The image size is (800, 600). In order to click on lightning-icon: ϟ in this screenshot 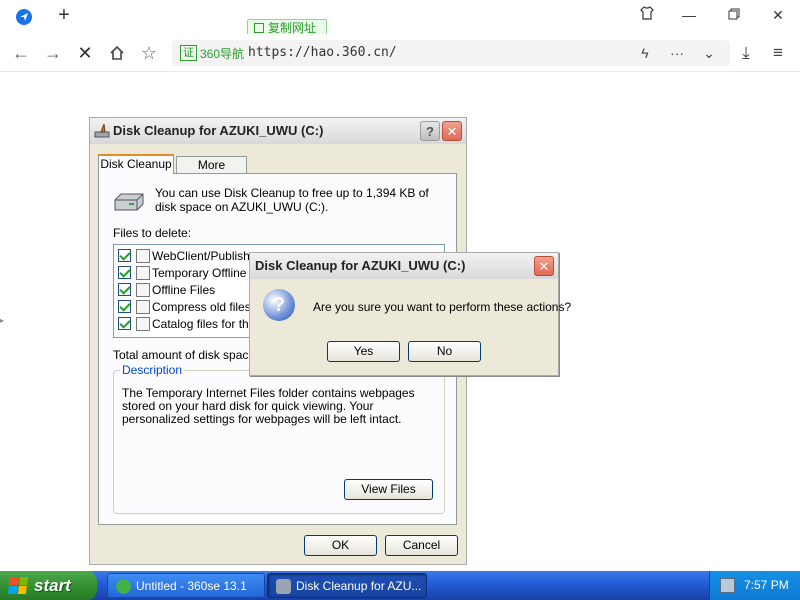, I will do `click(645, 53)`.